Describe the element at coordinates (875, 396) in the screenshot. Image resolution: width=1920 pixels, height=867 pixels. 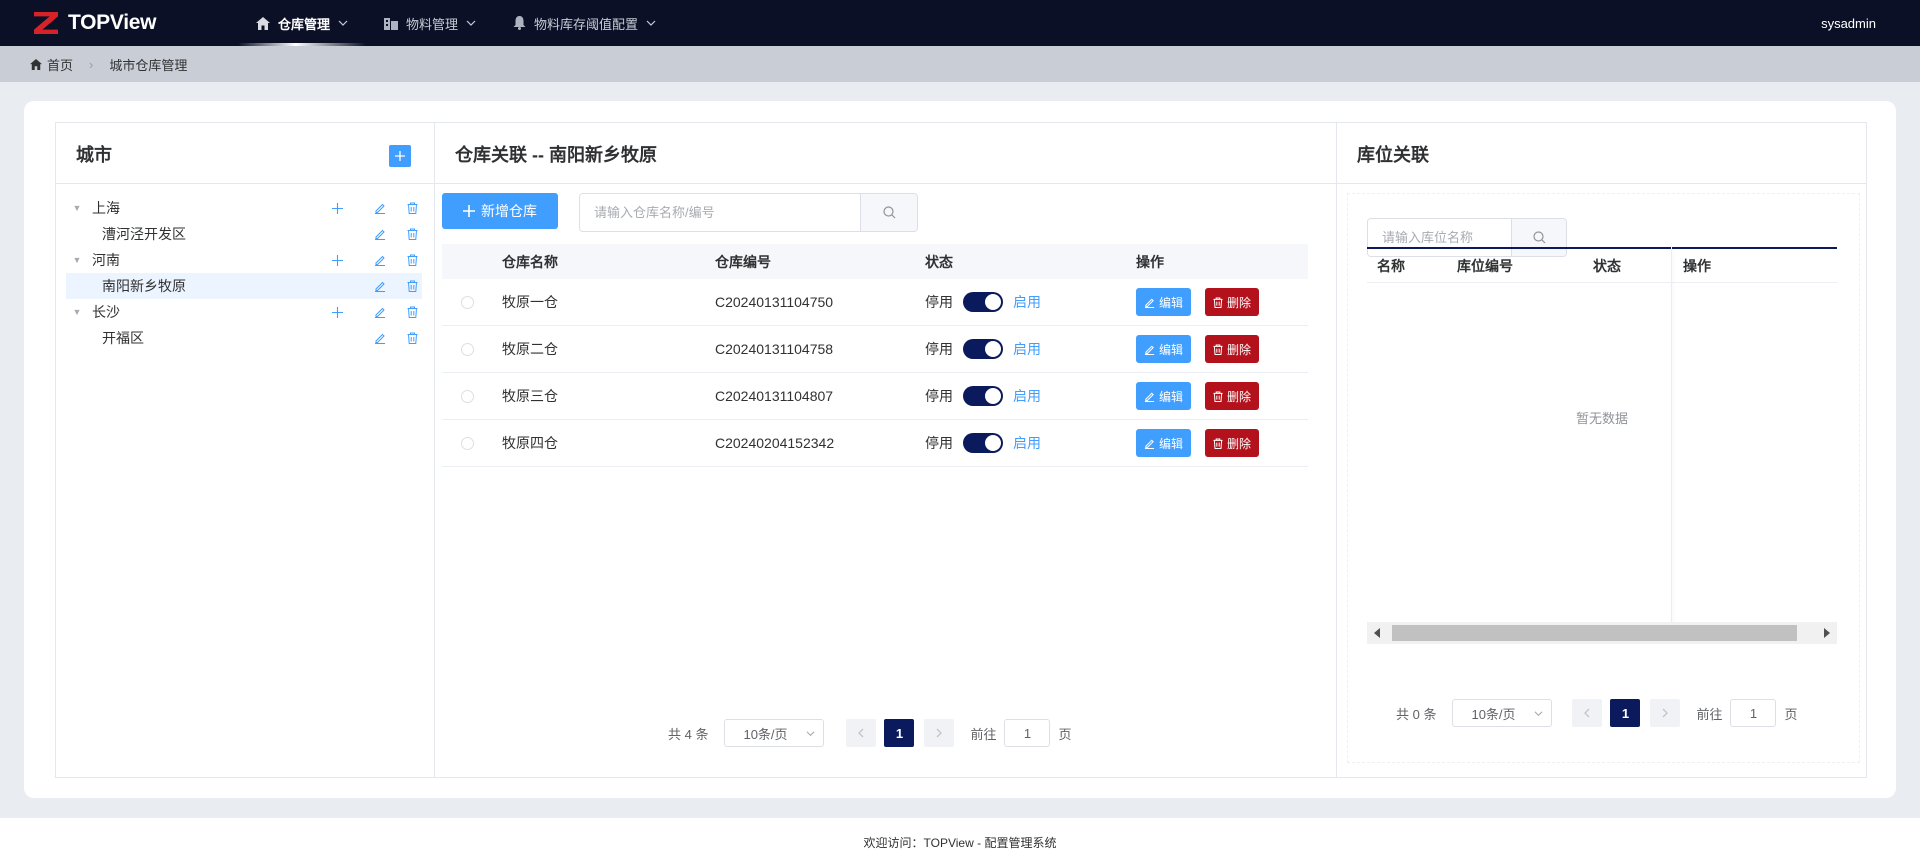
I see `table-row: 牧原三仓 C20240131104807 停用 启用 编辑 删除` at that location.